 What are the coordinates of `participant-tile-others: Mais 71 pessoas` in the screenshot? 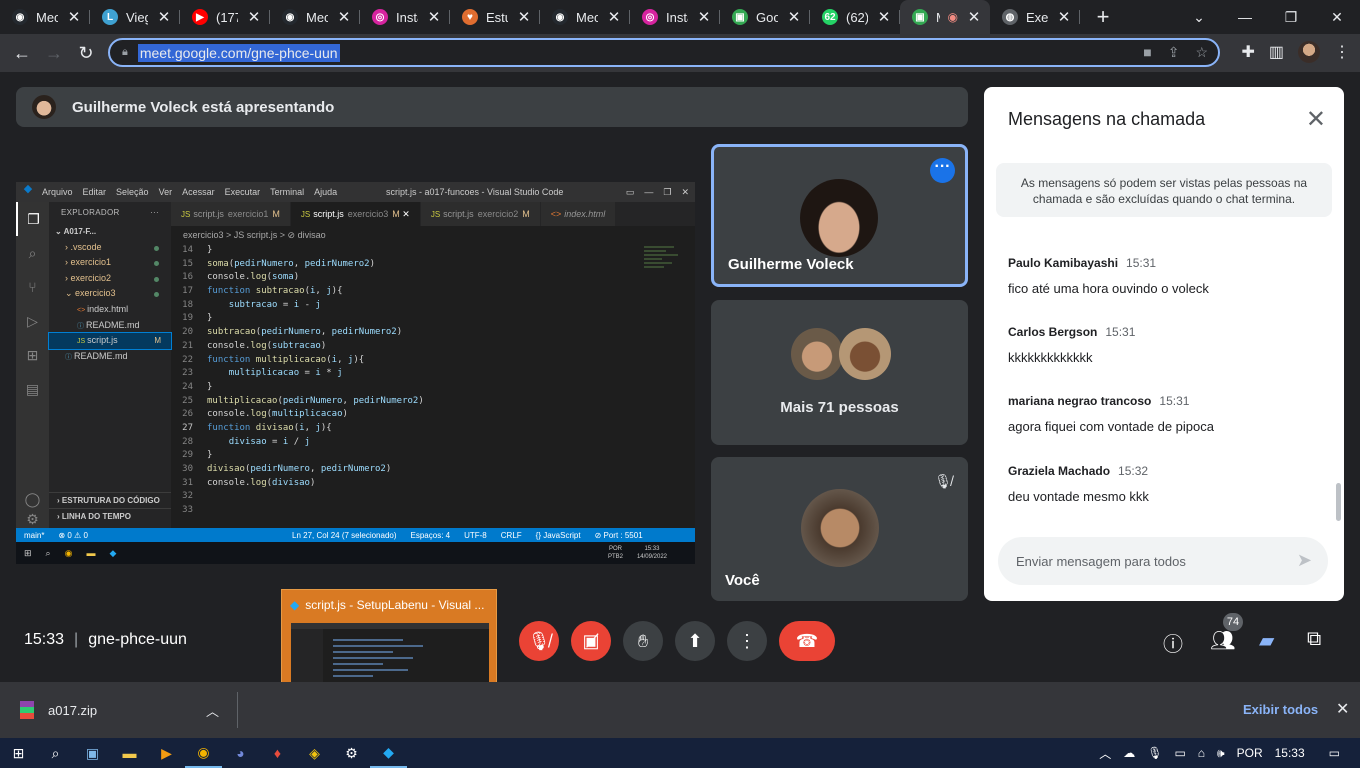 It's located at (839, 372).